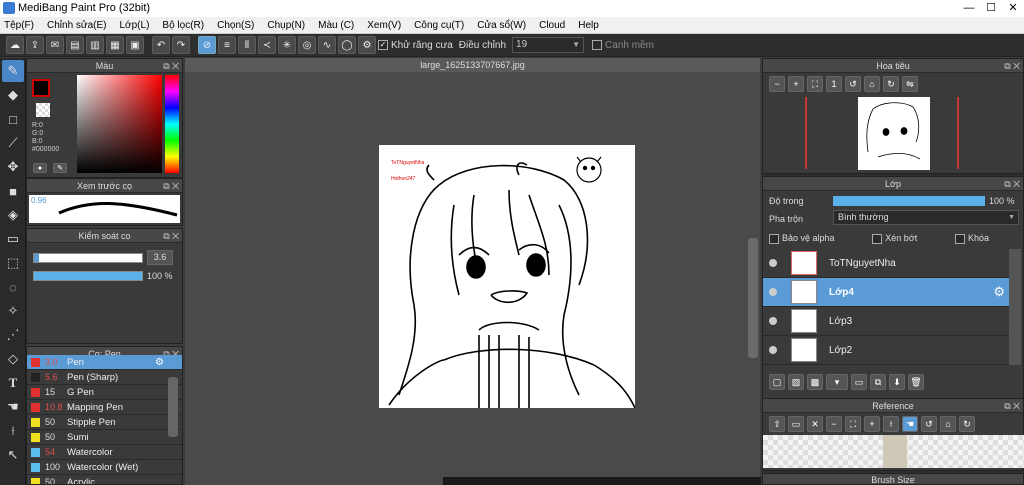 The image size is (1024, 485). Describe the element at coordinates (439, 25) in the screenshot. I see `menu-tools: Công cụ(T)` at that location.